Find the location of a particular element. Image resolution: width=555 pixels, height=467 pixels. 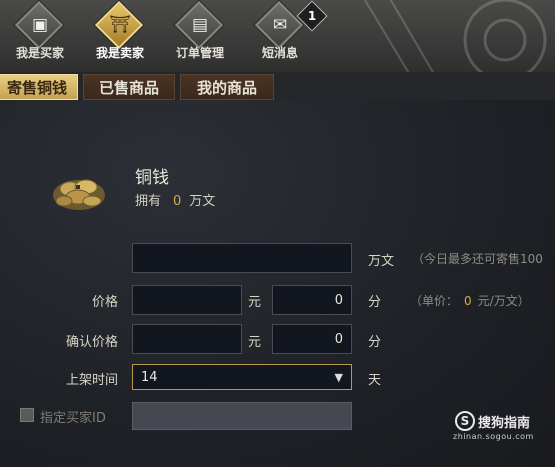

confirm-fen-unit: 分 is located at coordinates (375, 342).